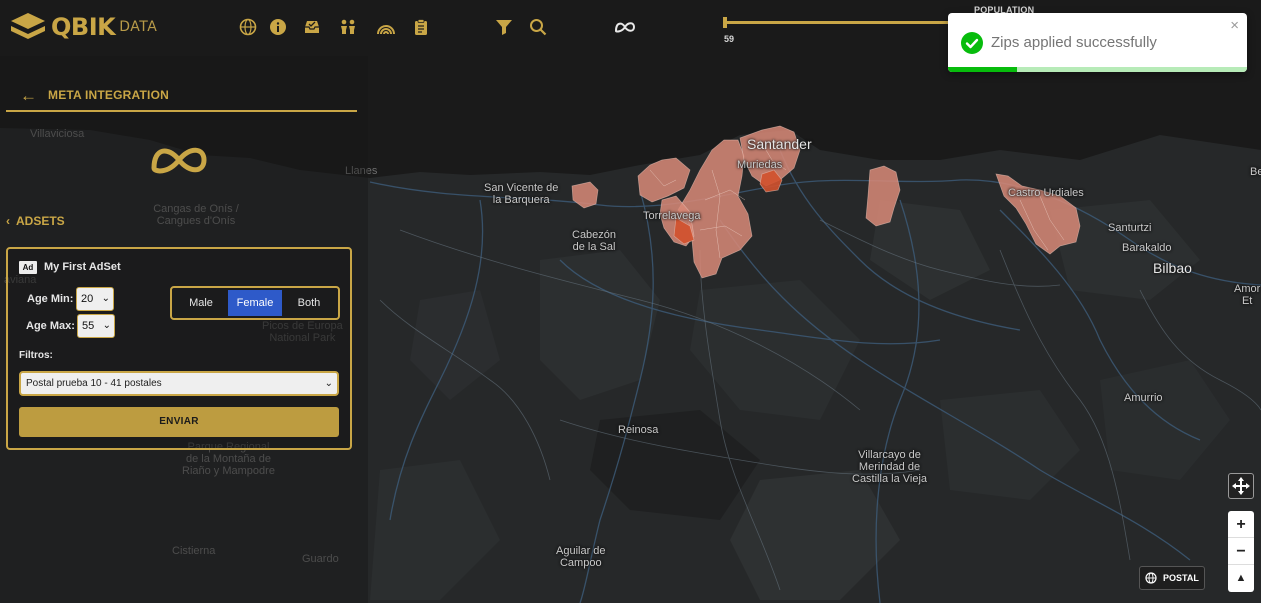  Describe the element at coordinates (8, 221) in the screenshot. I see `chevron-left-icon: ‹` at that location.